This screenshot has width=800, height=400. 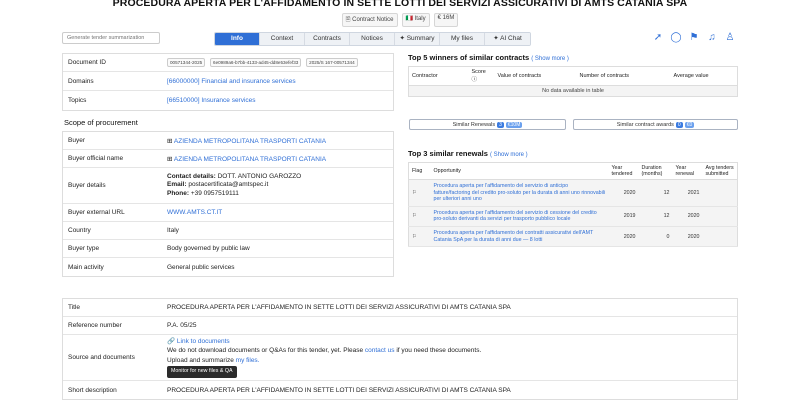 What do you see at coordinates (92, 390) in the screenshot?
I see `short-desc-label: Short description` at bounding box center [92, 390].